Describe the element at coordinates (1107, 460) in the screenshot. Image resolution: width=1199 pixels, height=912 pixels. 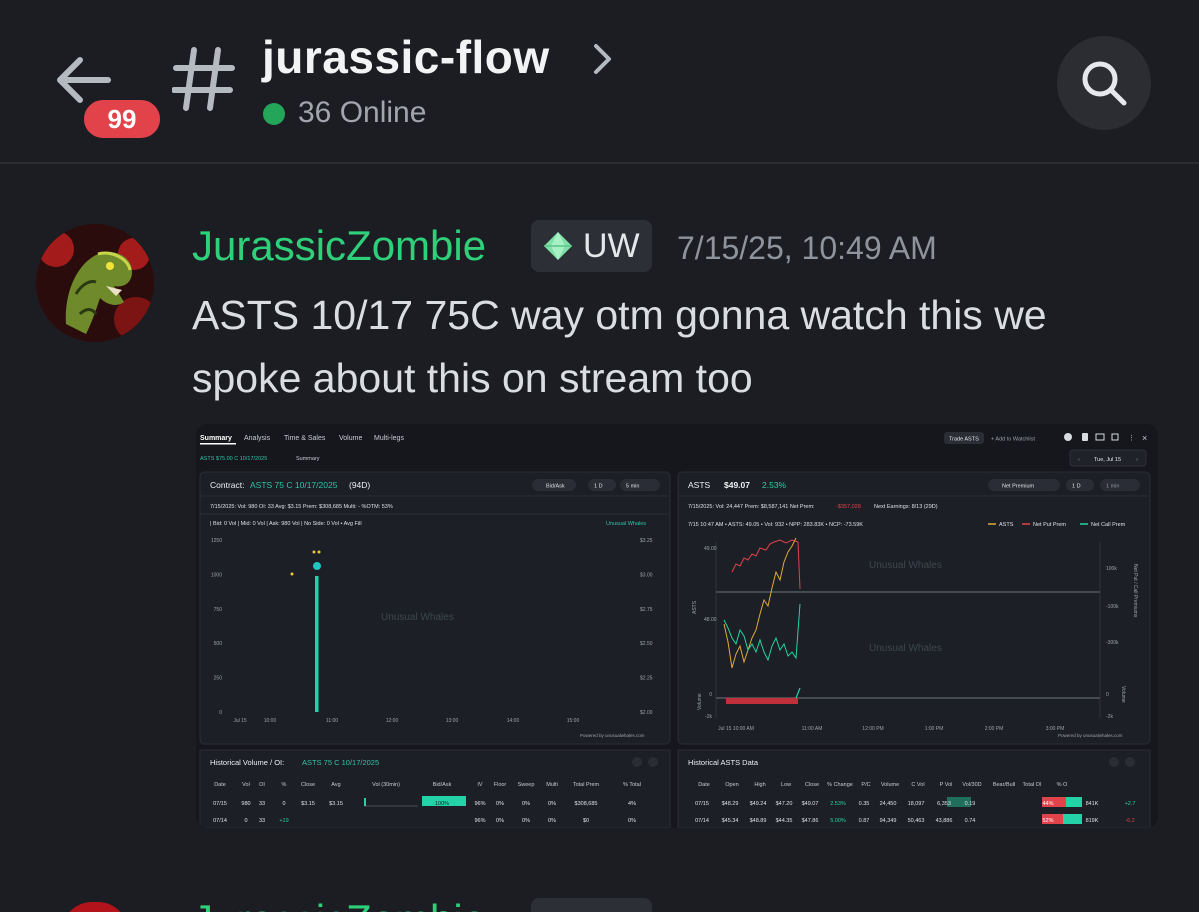
I see `date-picker: Tue, Jul 15` at that location.